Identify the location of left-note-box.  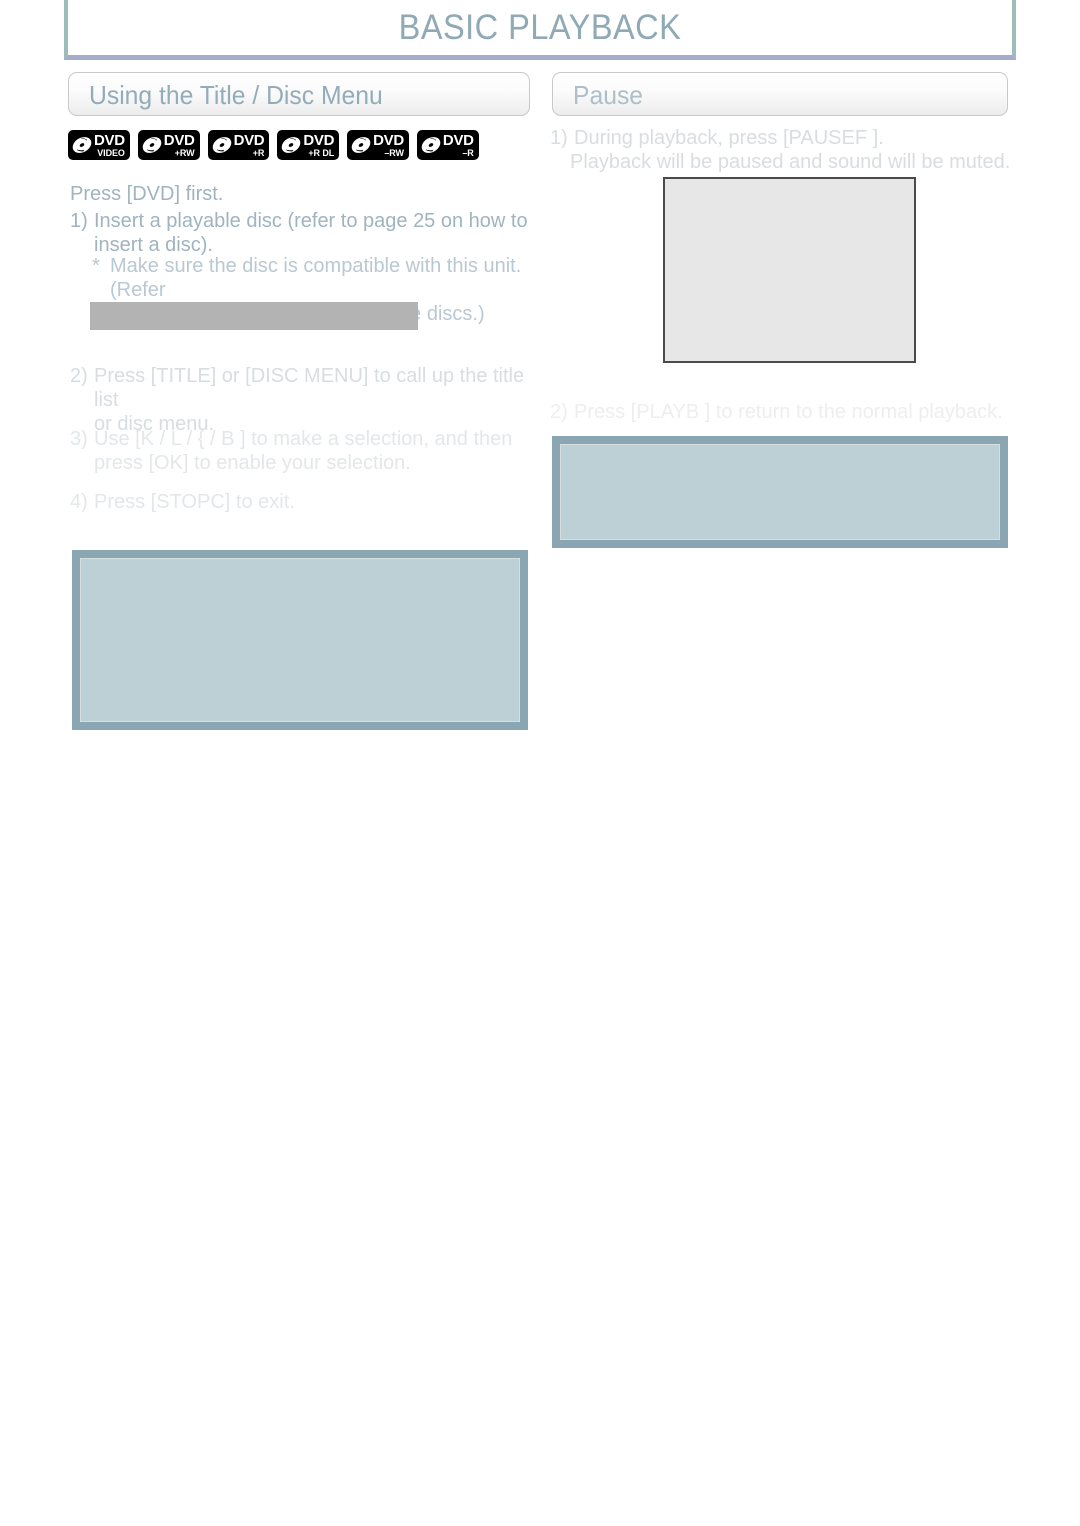
(300, 640).